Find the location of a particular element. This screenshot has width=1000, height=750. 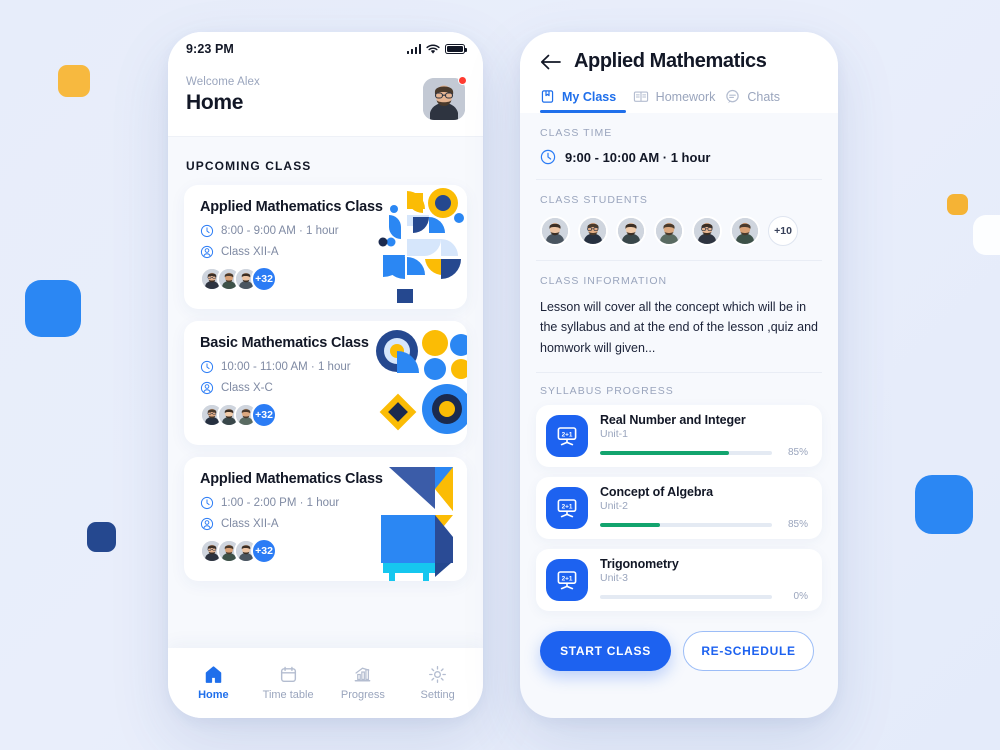

book-bookmark-icon is located at coordinates (547, 96).